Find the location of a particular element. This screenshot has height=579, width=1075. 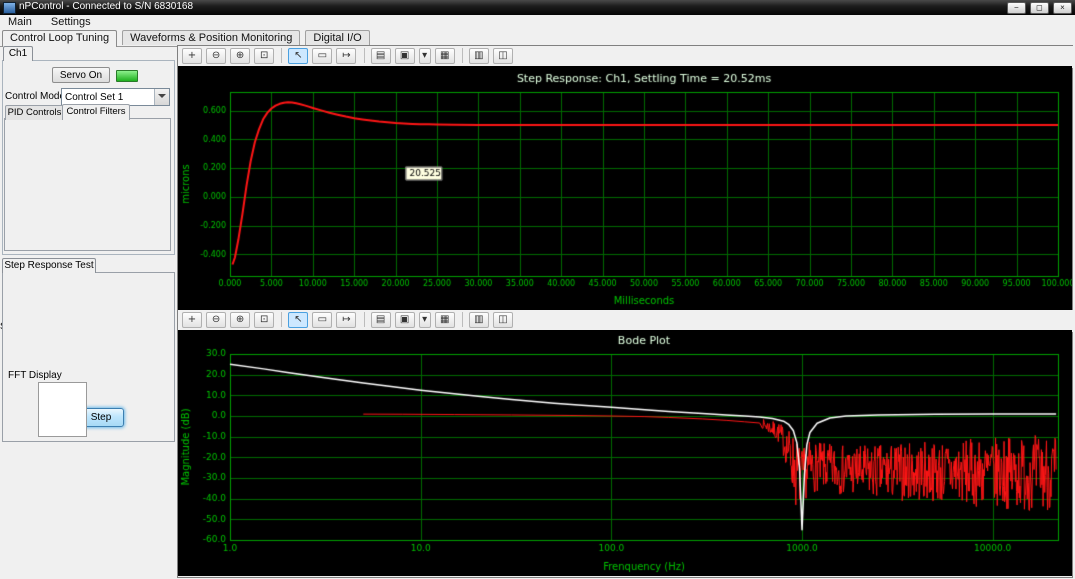

maximize-button: ◻ is located at coordinates (1039, 8).